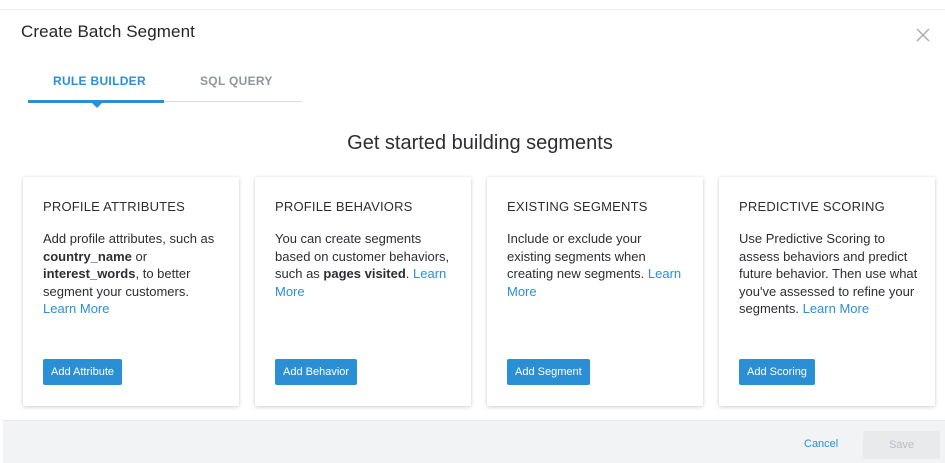  I want to click on bold-term: interest_words, so click(89, 273).